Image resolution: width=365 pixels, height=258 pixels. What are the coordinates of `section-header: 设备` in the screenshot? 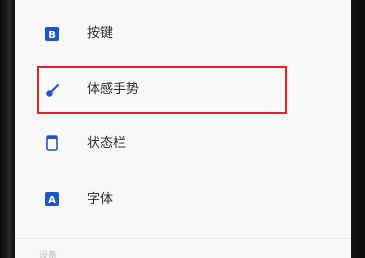 It's located at (48, 254).